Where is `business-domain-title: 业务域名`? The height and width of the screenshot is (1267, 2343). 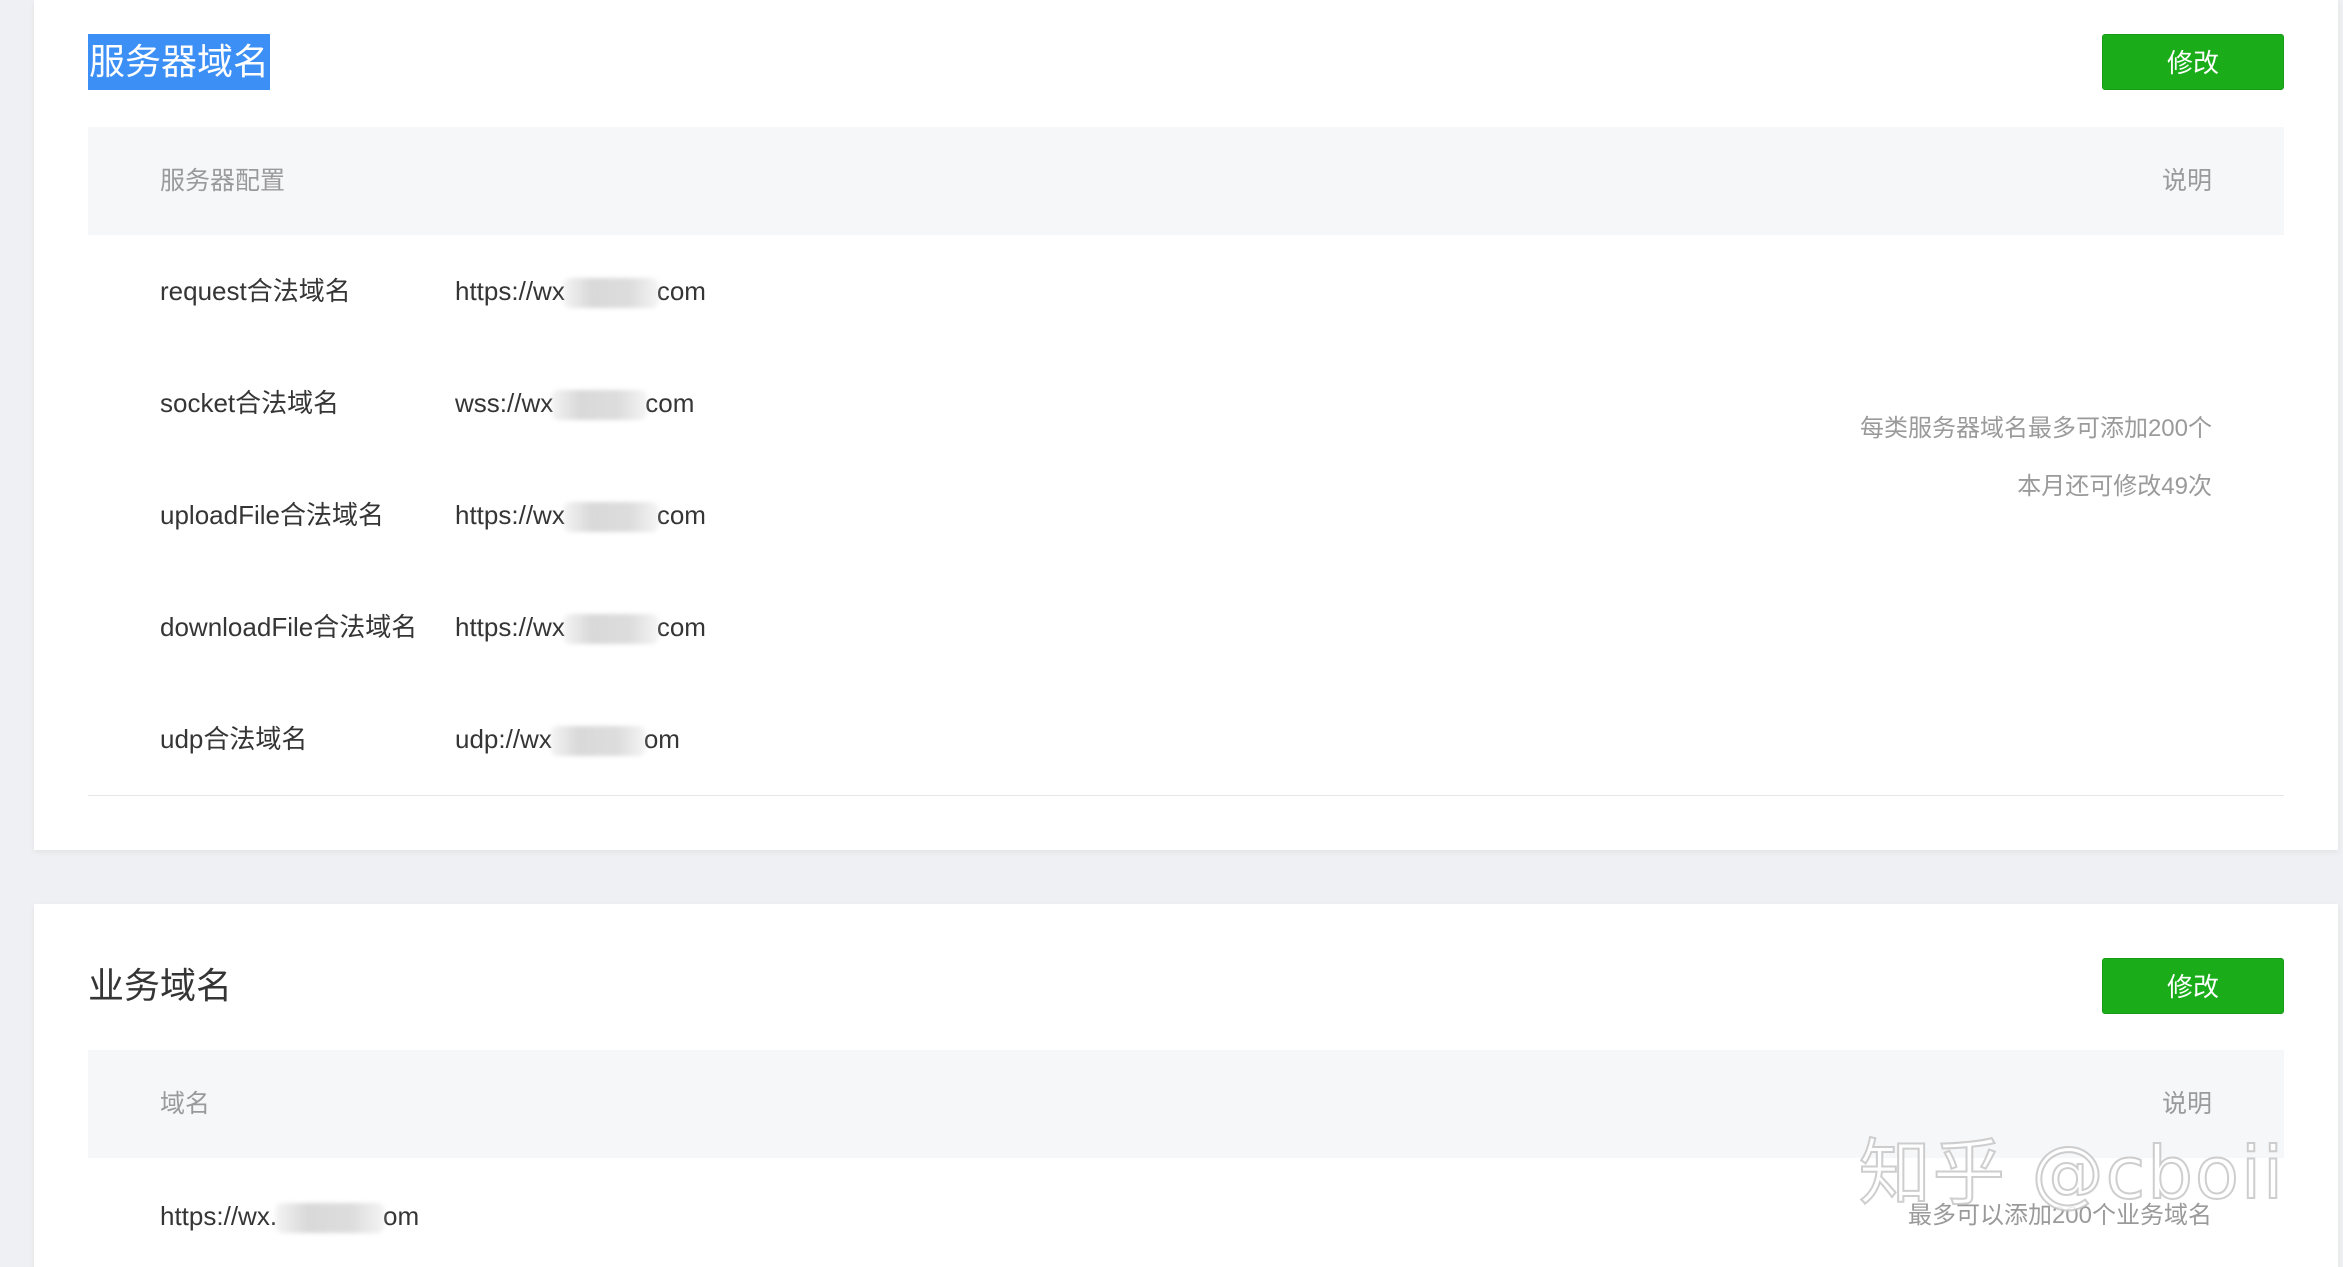
business-domain-title: 业务域名 is located at coordinates (160, 985).